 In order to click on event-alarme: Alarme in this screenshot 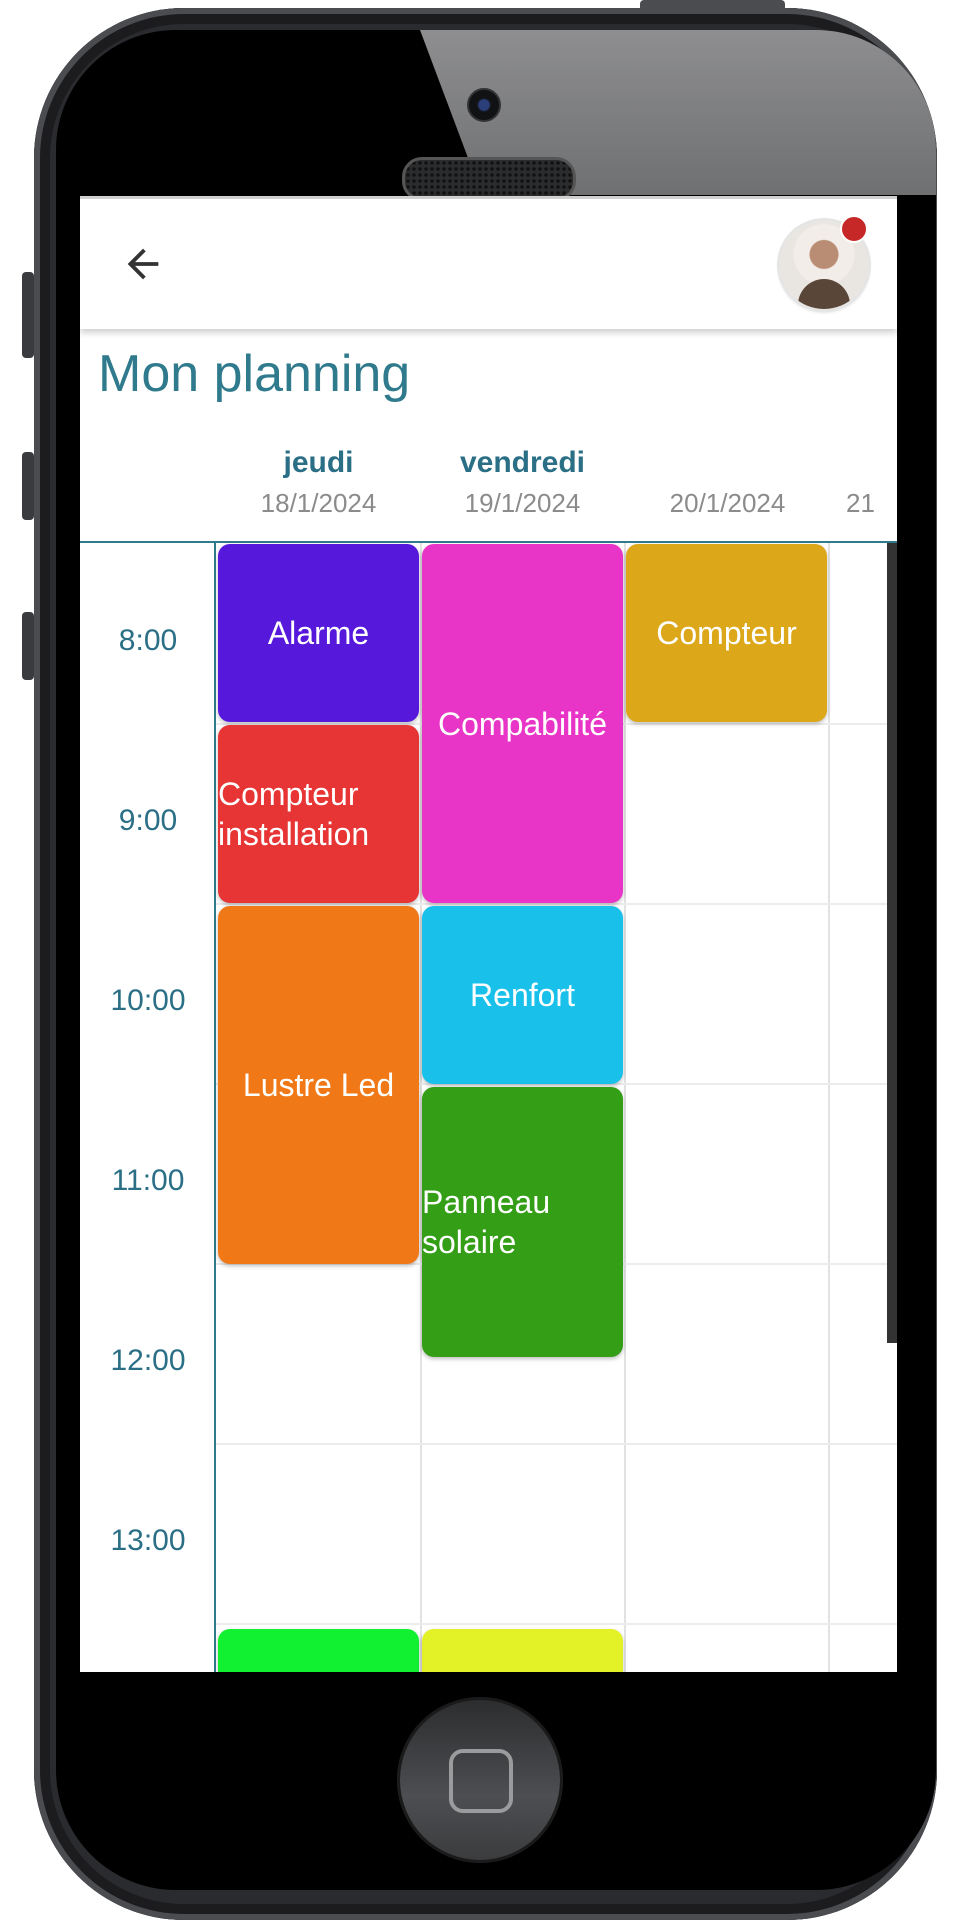, I will do `click(318, 633)`.